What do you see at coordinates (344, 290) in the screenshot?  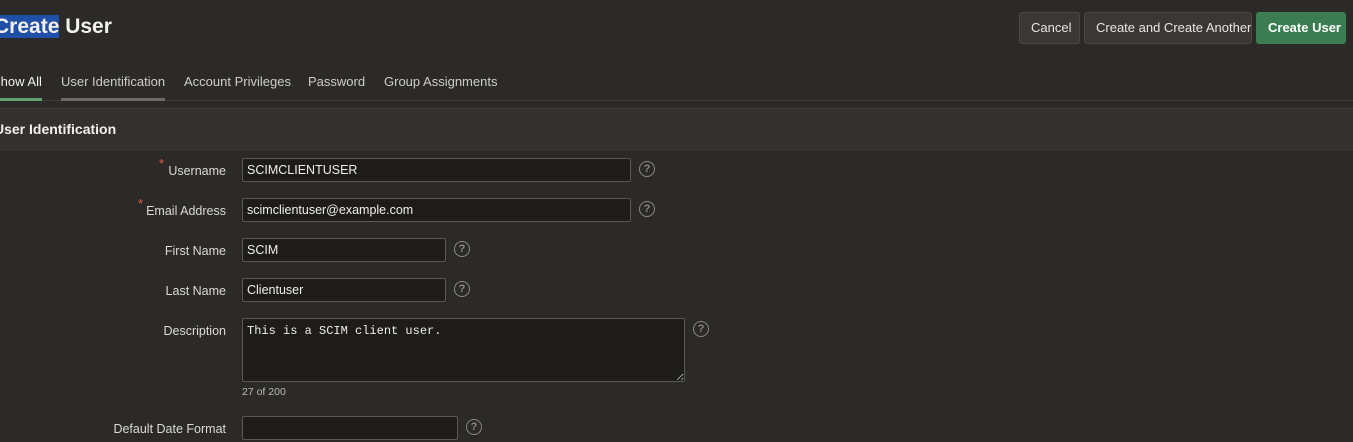 I see `last-name-input` at bounding box center [344, 290].